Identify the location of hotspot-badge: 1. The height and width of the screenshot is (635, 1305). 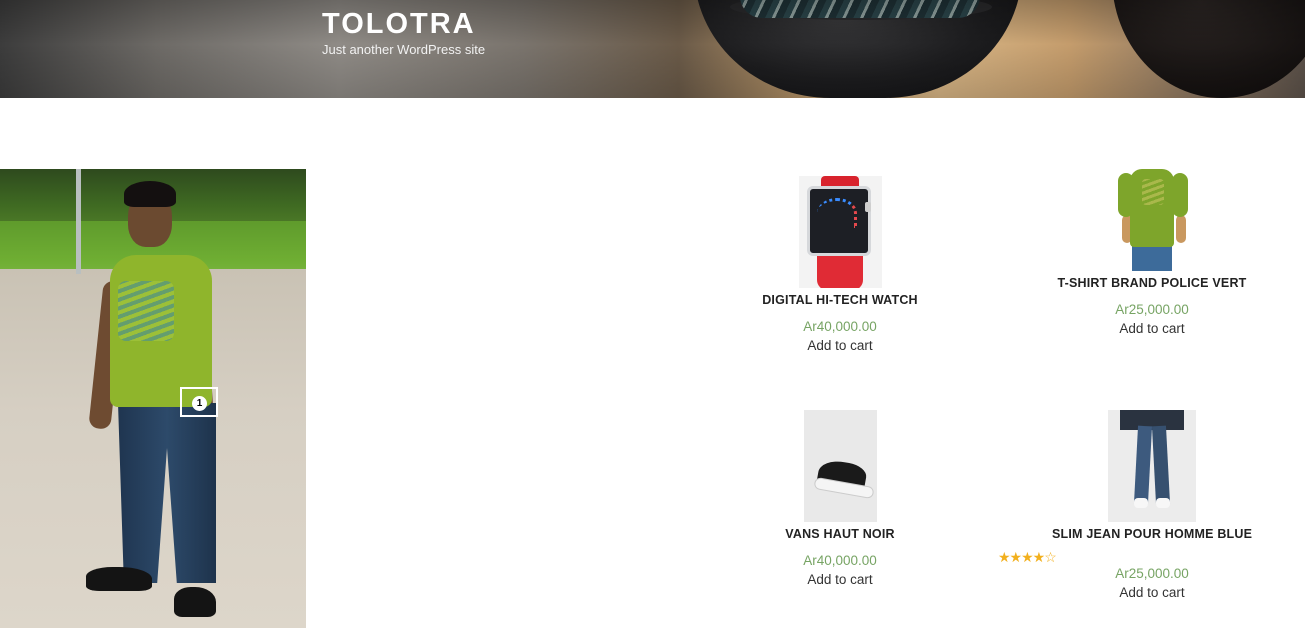
(199, 403).